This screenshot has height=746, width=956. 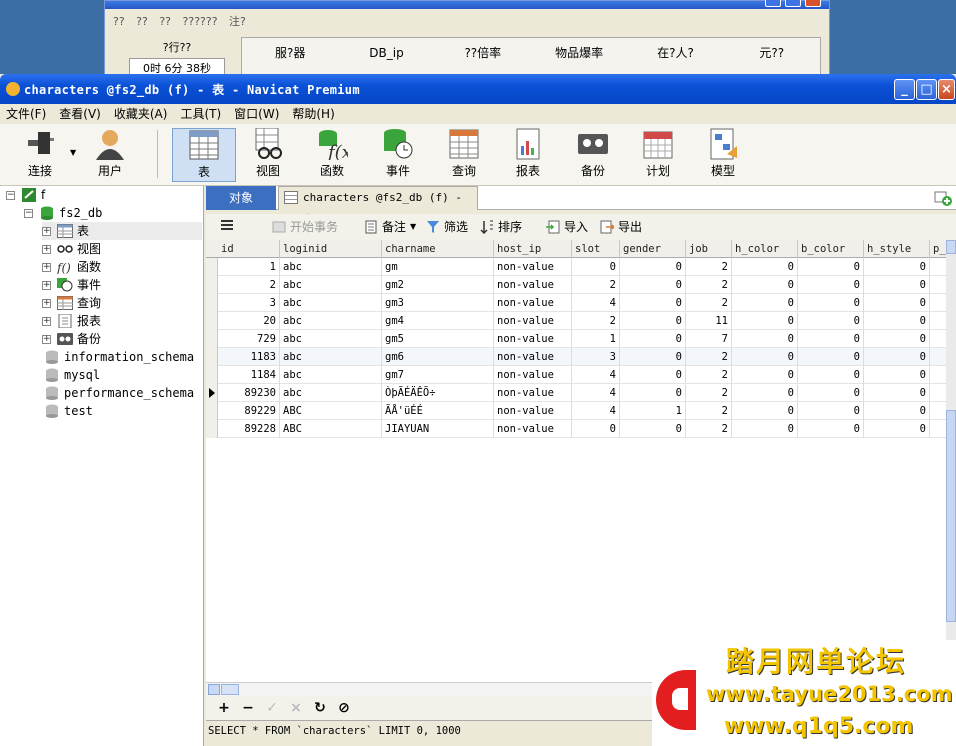 What do you see at coordinates (926, 89) in the screenshot?
I see `maximize-button: □` at bounding box center [926, 89].